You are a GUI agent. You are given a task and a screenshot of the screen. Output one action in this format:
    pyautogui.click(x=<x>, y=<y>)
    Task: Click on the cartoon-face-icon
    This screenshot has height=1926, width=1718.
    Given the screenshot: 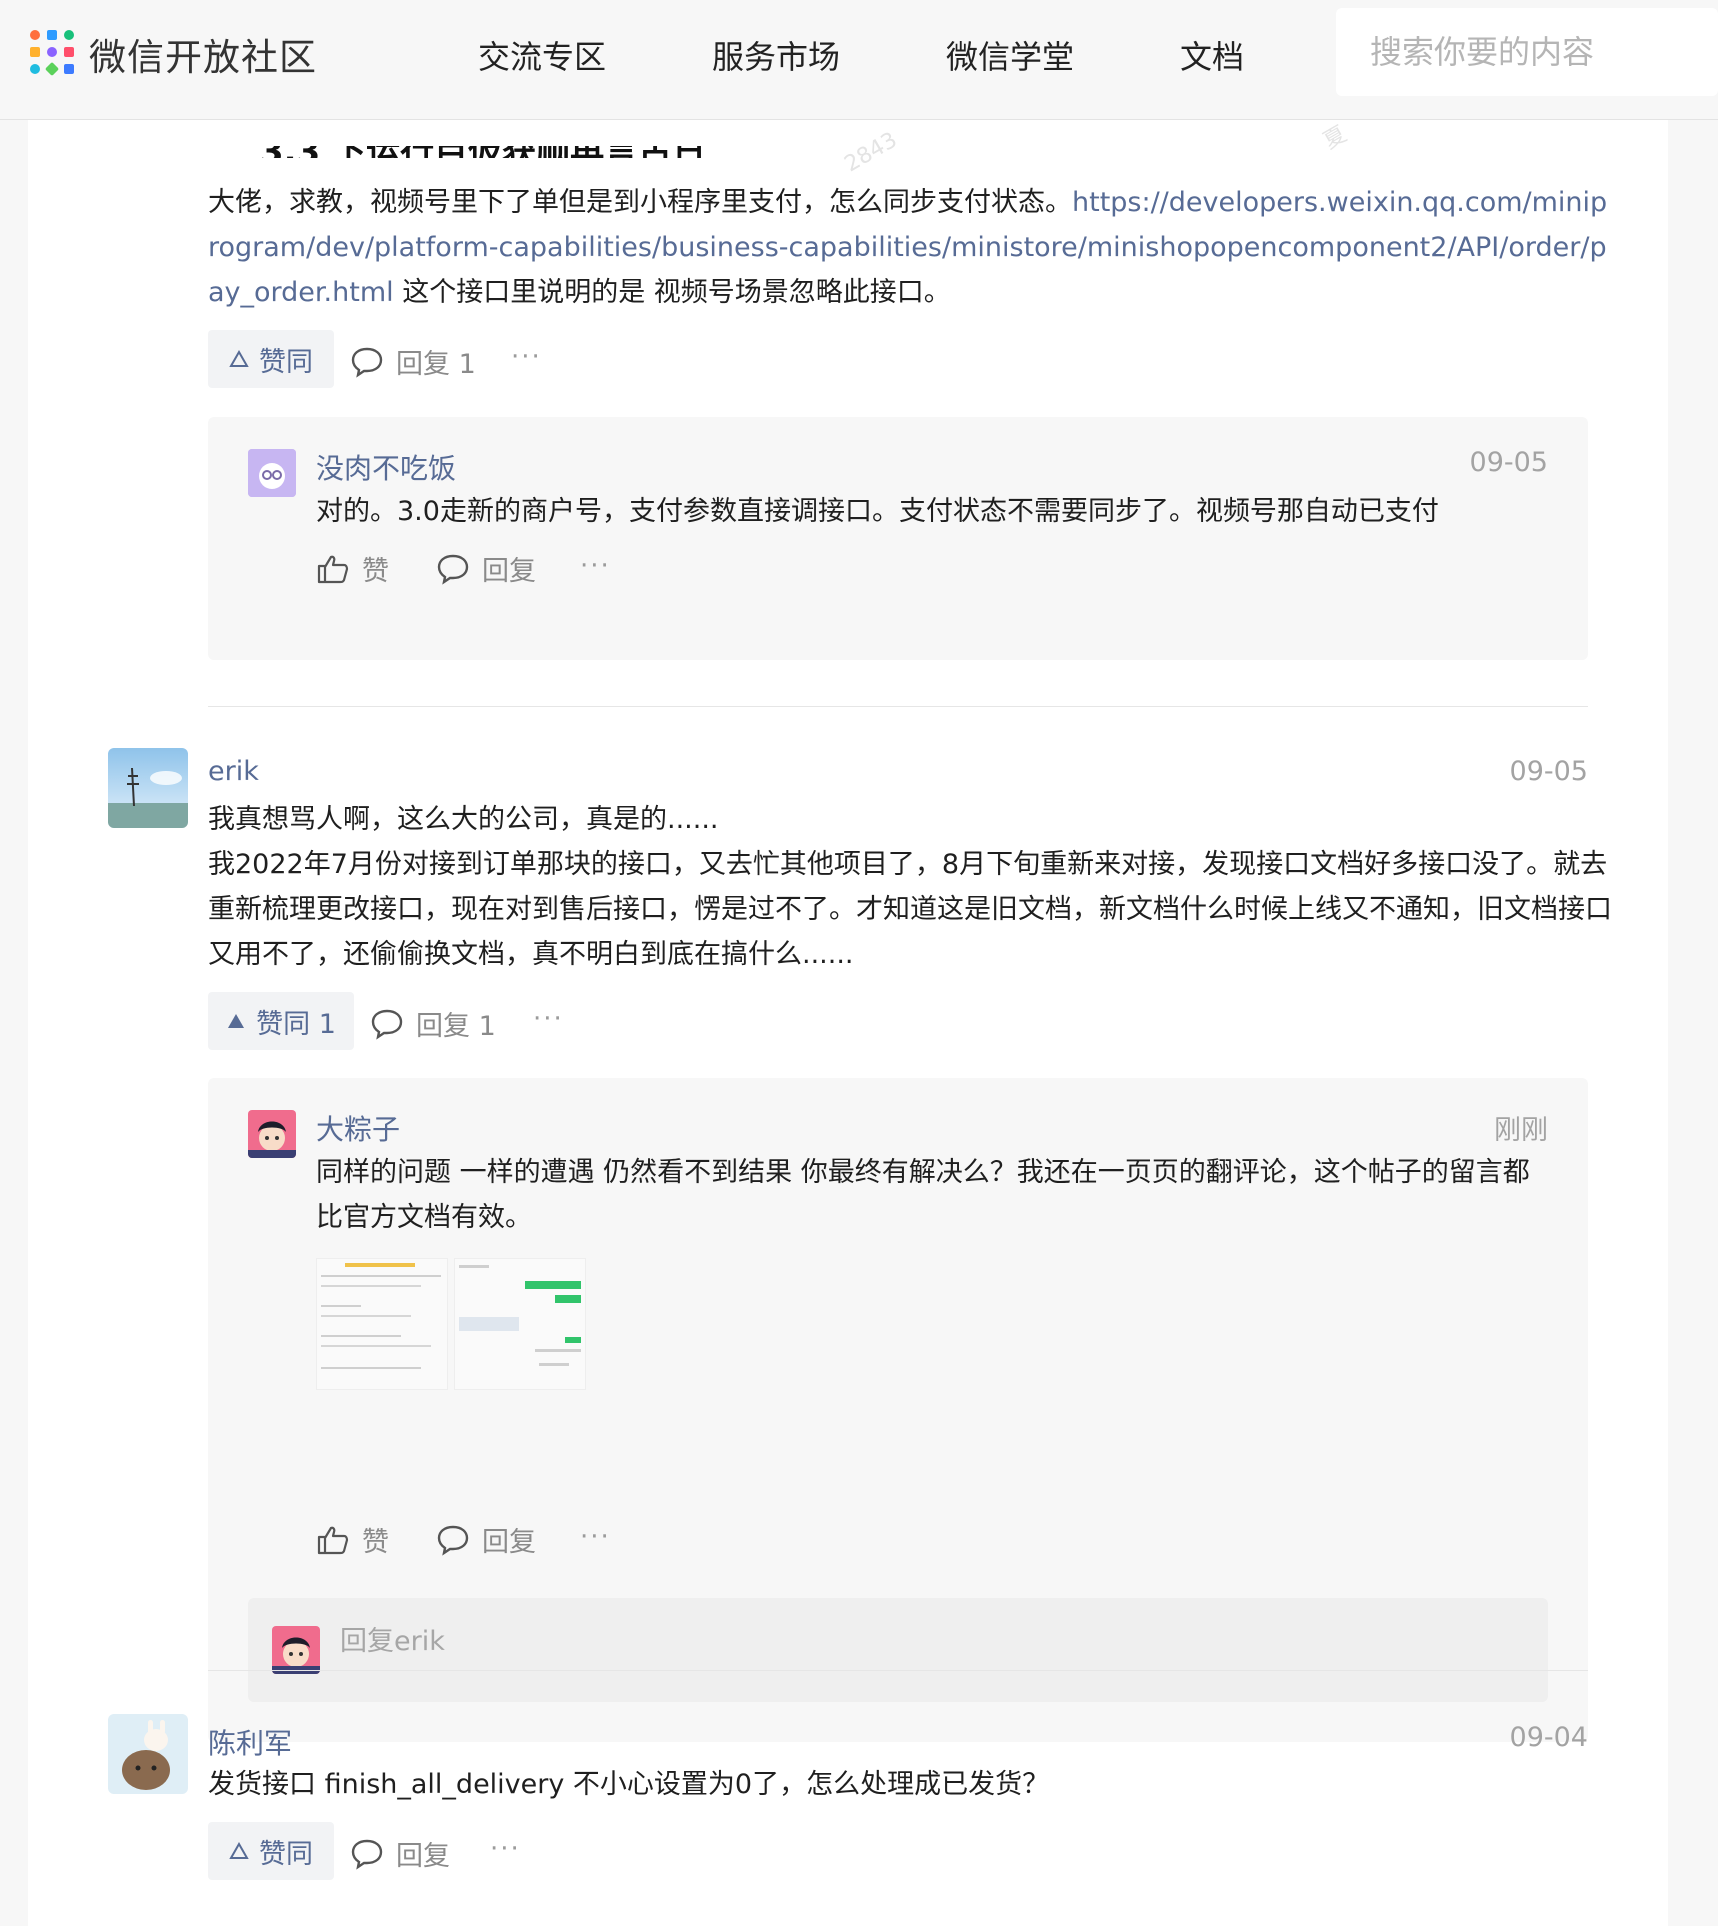 What is the action you would take?
    pyautogui.click(x=272, y=473)
    